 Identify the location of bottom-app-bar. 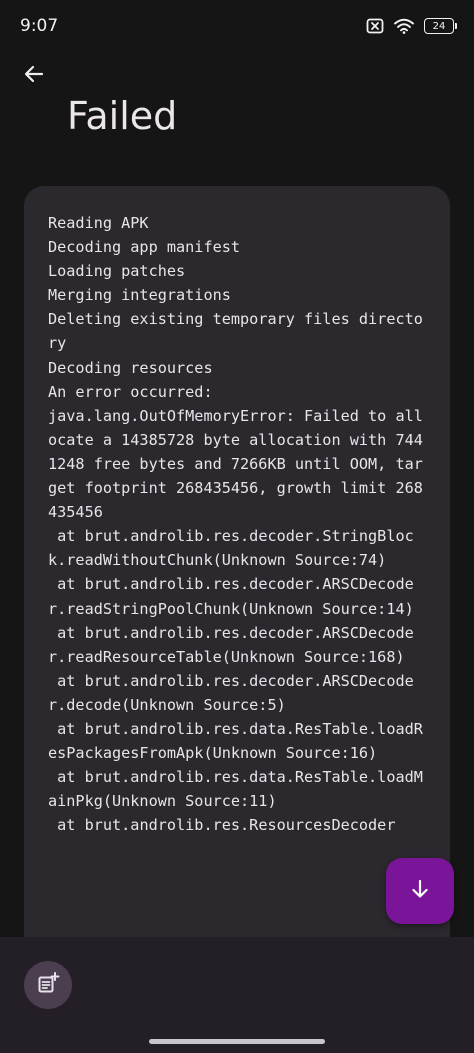
(237, 995).